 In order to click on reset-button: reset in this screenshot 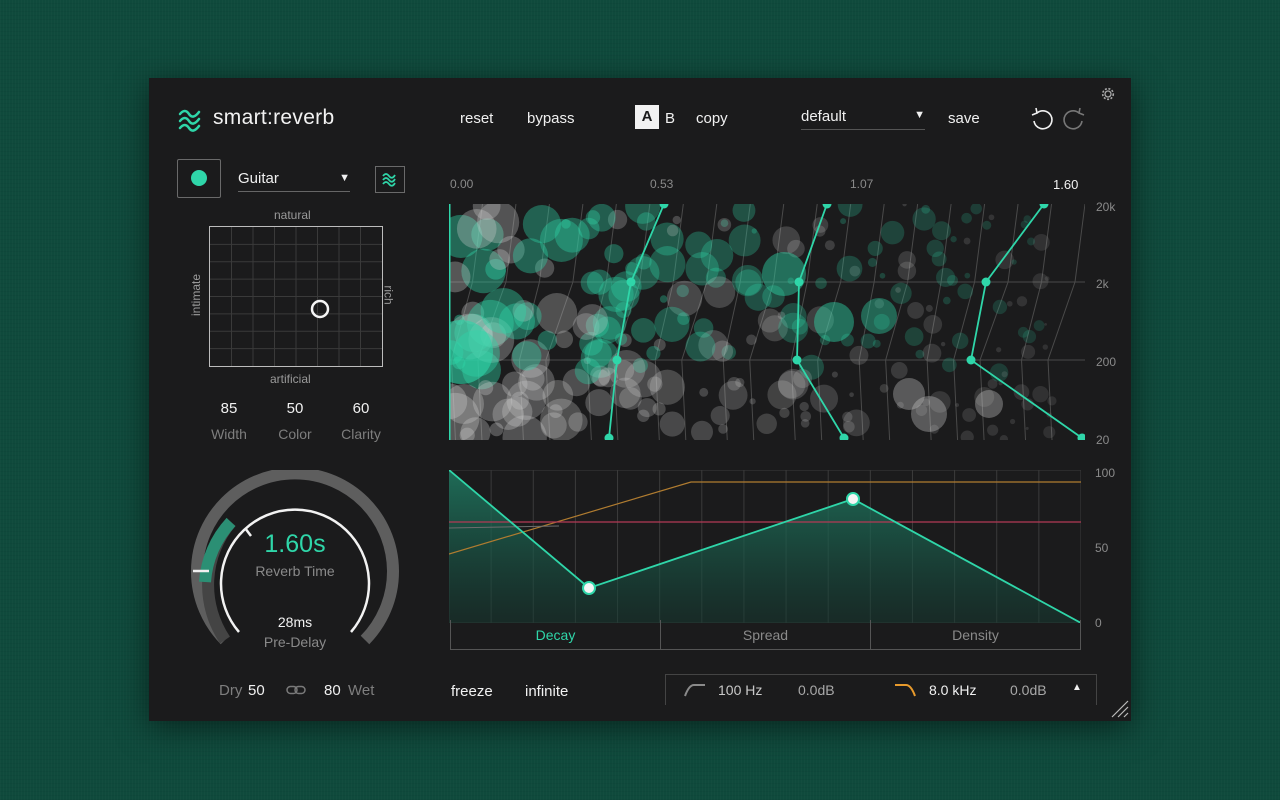, I will do `click(476, 118)`.